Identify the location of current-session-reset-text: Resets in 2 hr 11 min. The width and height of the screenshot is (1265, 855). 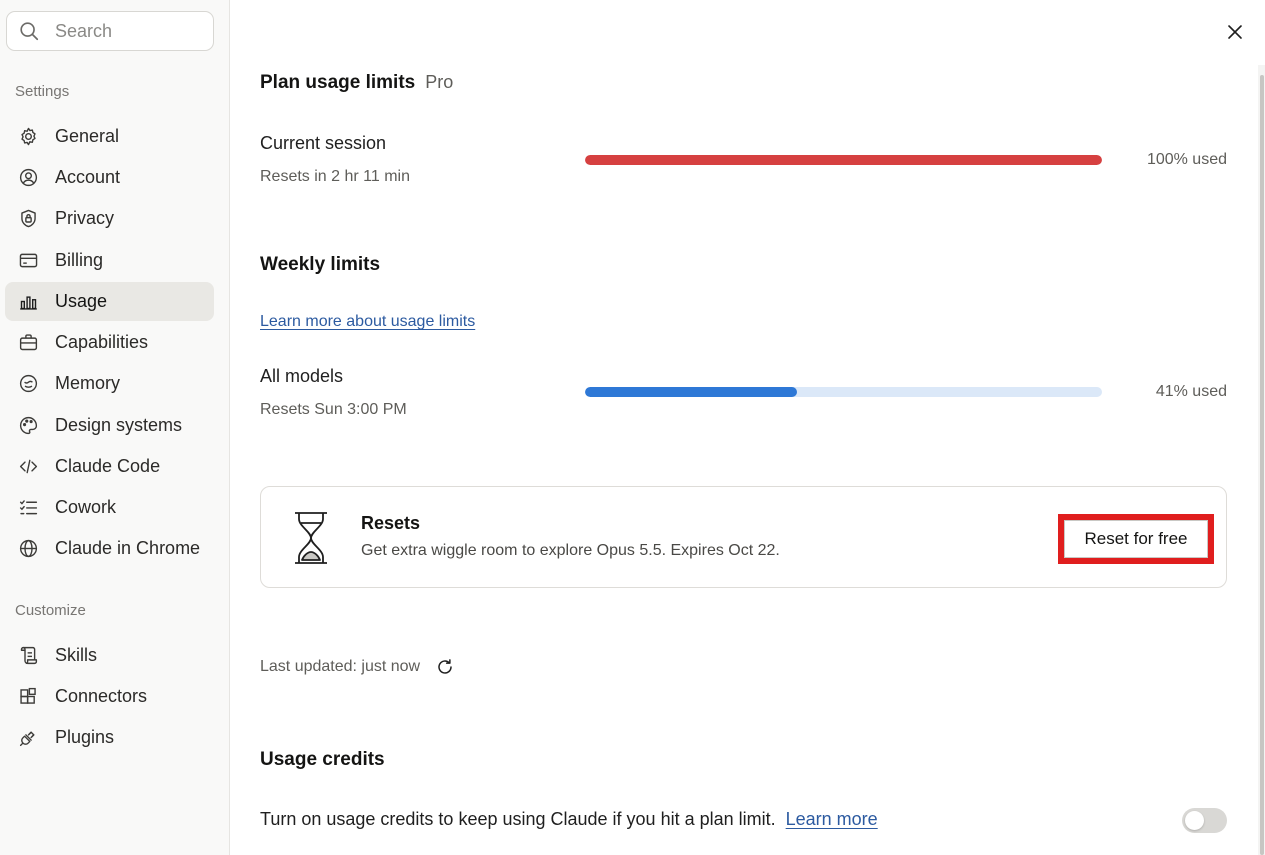
(335, 176).